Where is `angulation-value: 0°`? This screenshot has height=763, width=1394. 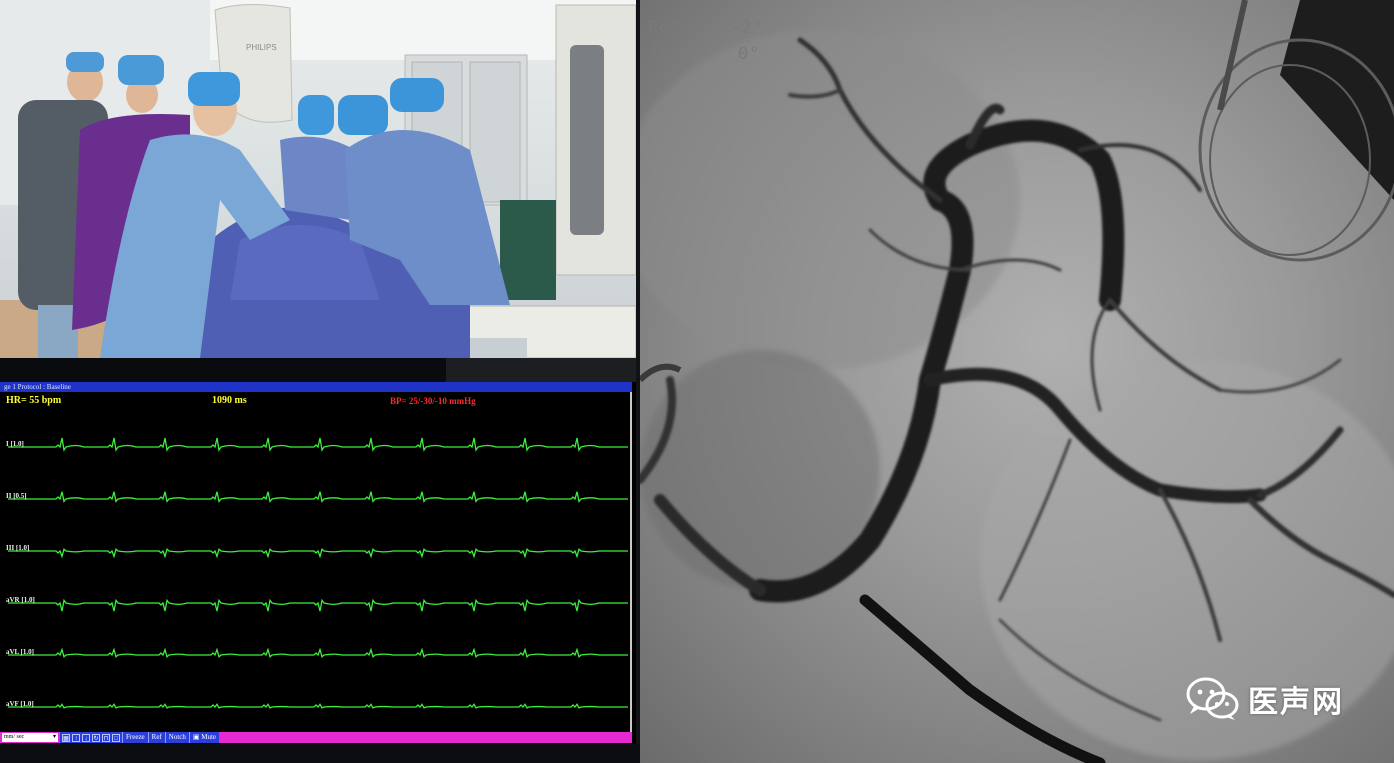
angulation-value: 0° is located at coordinates (749, 54).